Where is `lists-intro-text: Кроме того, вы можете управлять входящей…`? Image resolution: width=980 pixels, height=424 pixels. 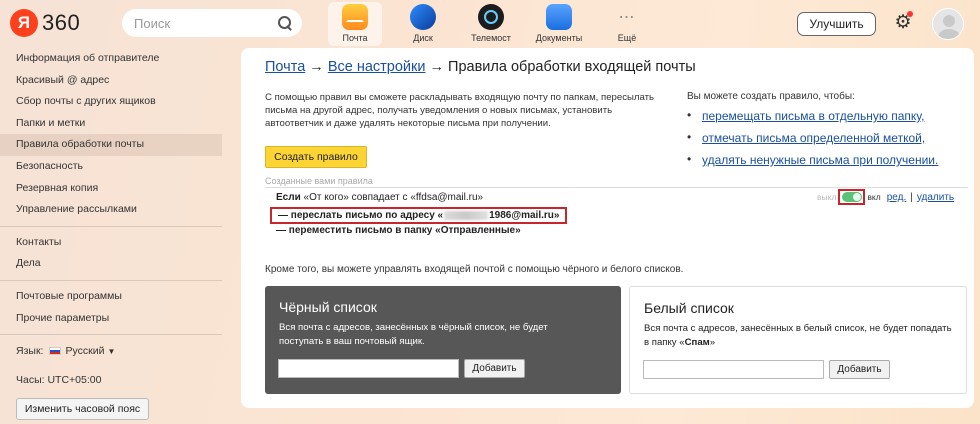 lists-intro-text: Кроме того, вы можете управлять входящей… is located at coordinates (474, 269).